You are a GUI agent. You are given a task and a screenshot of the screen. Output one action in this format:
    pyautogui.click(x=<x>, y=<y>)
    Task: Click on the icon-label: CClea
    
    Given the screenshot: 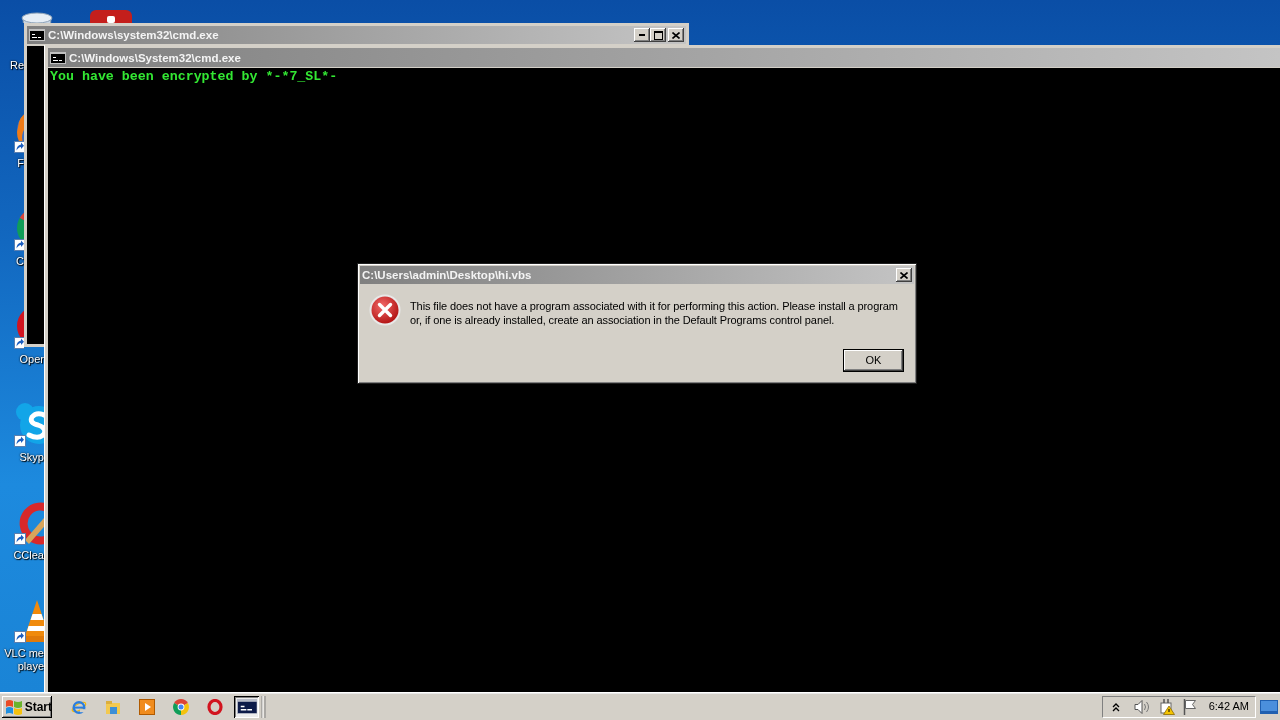 What is the action you would take?
    pyautogui.click(x=28, y=555)
    